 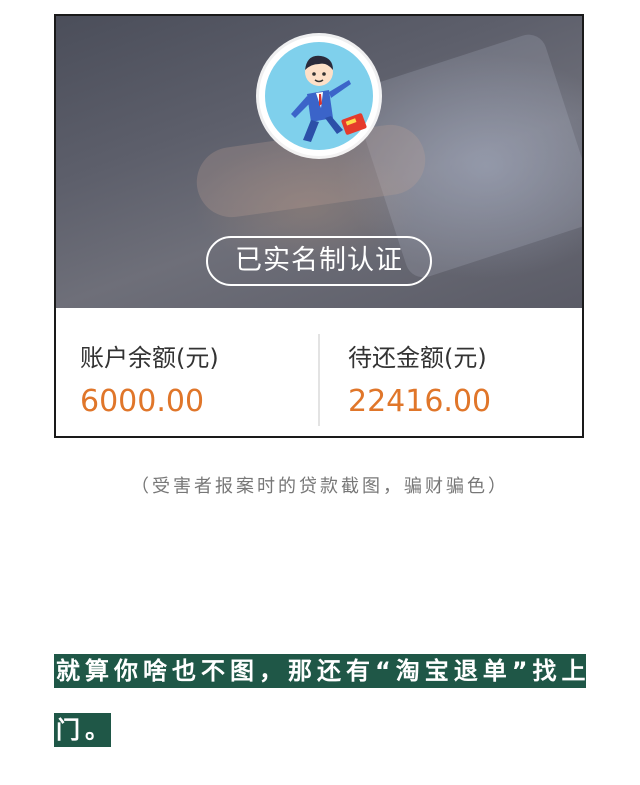 I want to click on amount-due-stat: 待还金额(元) 22416.00, so click(x=451, y=372).